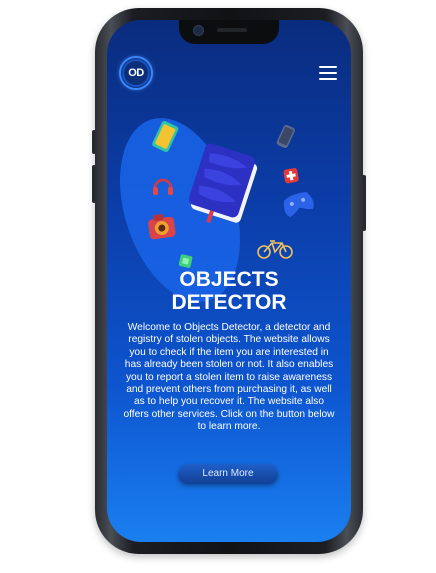 This screenshot has height=573, width=436. Describe the element at coordinates (136, 73) in the screenshot. I see `site-logo: OD` at that location.